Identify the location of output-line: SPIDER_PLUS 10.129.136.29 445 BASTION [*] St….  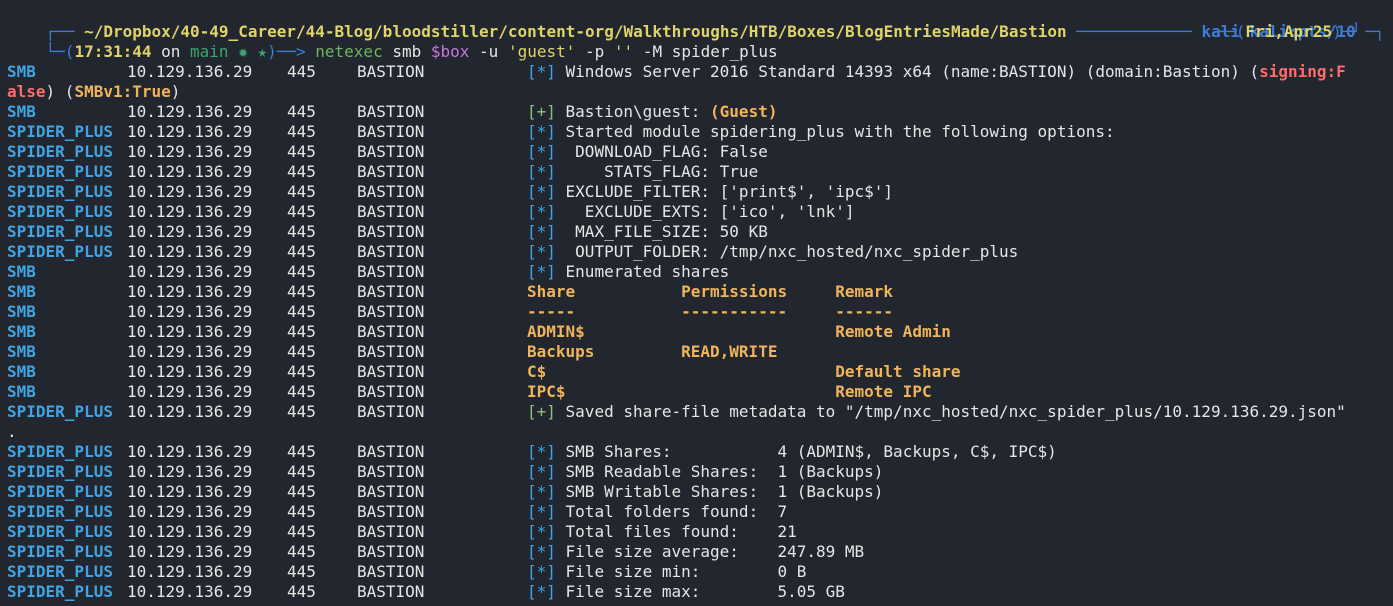
(700, 132).